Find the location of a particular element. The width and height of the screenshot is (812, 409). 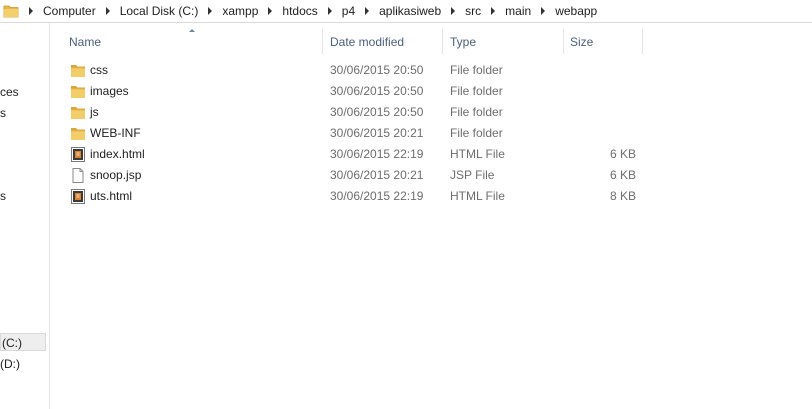

breadcrumb-item: webapp is located at coordinates (564, 11).